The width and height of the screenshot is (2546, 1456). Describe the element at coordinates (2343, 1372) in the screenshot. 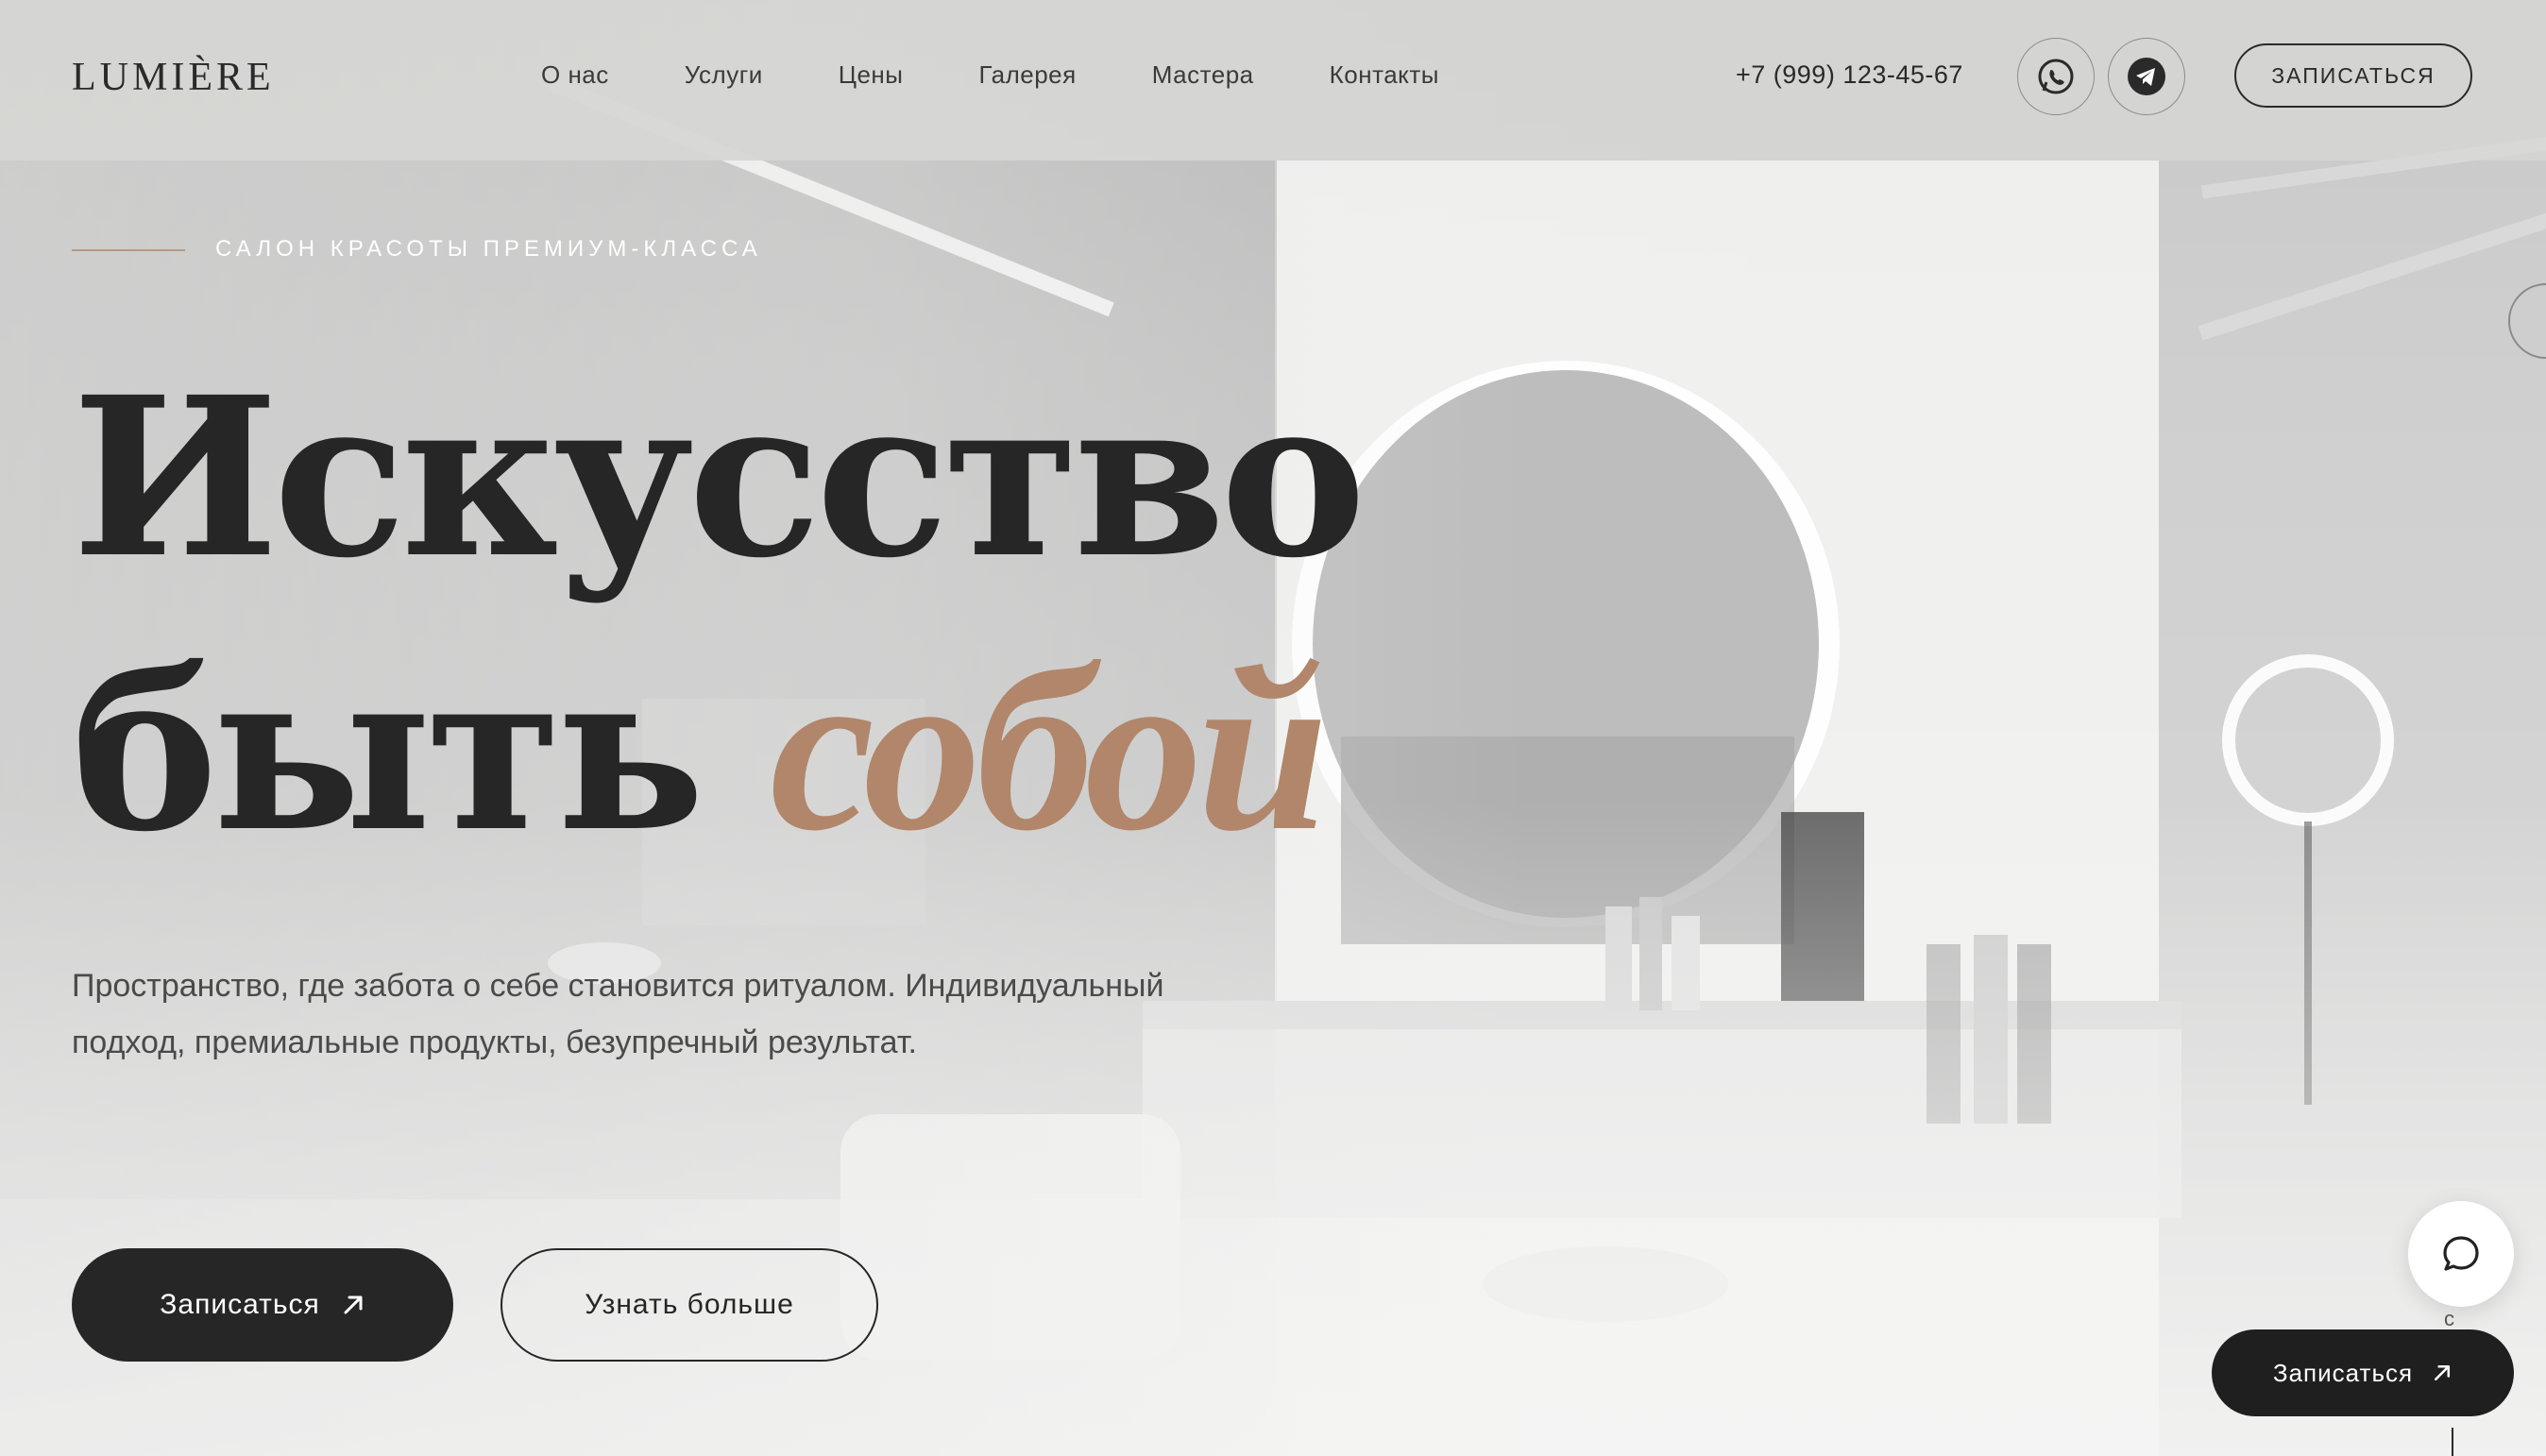

I see `floating-book-label: Записаться` at that location.